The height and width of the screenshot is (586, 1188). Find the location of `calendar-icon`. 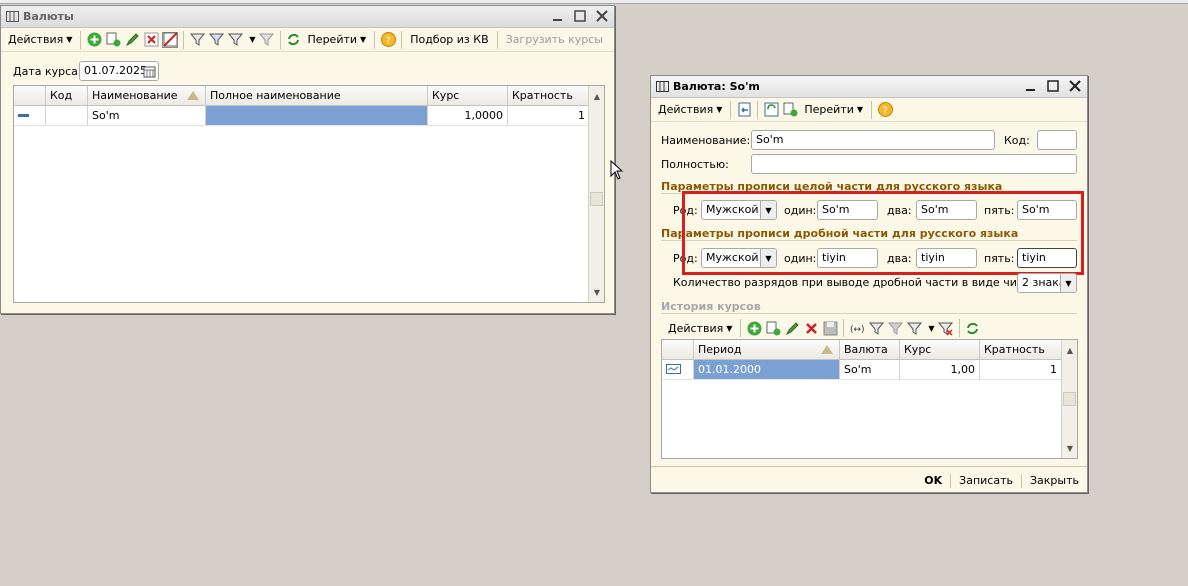

calendar-icon is located at coordinates (149, 71).